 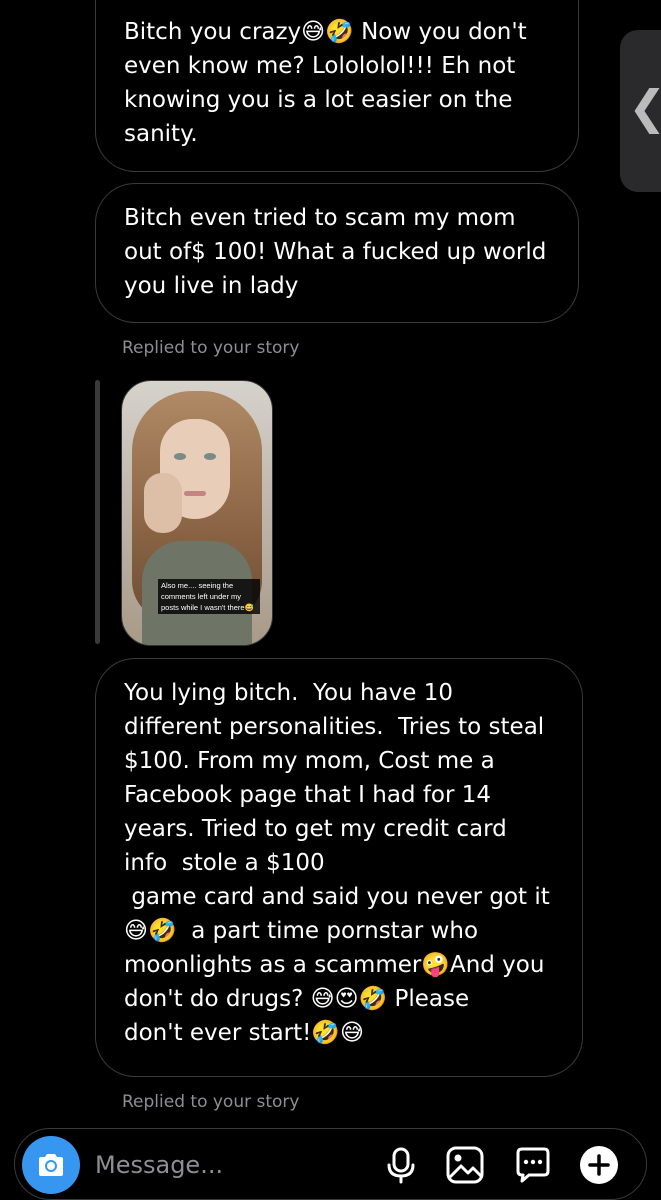 I want to click on message-input, so click(x=220, y=1165).